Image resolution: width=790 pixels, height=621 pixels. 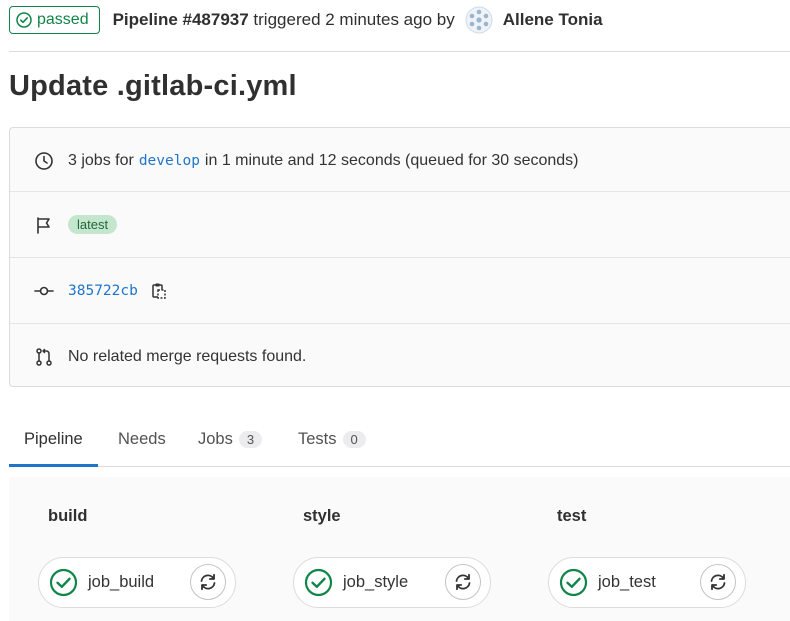 What do you see at coordinates (400, 290) in the screenshot?
I see `commit-row: 385722cb` at bounding box center [400, 290].